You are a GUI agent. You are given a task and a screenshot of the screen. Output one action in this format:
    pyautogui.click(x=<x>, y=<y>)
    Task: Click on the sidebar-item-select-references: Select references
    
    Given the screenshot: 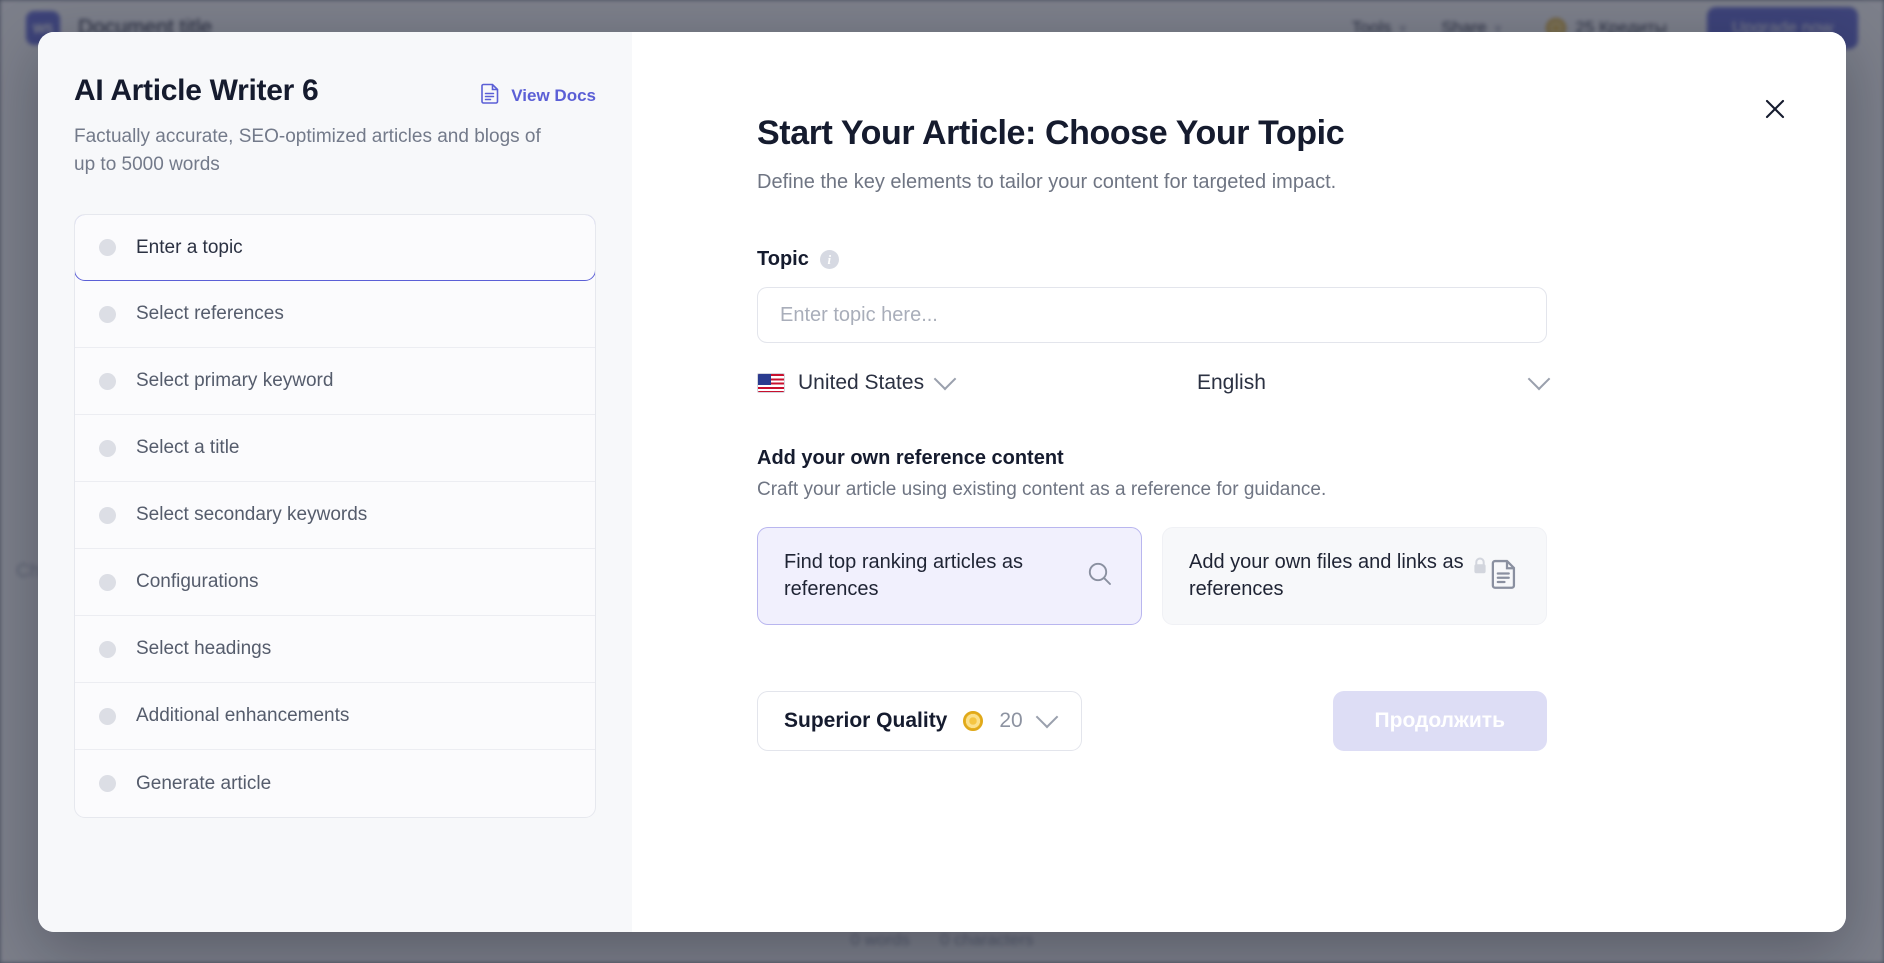 What is the action you would take?
    pyautogui.click(x=335, y=315)
    